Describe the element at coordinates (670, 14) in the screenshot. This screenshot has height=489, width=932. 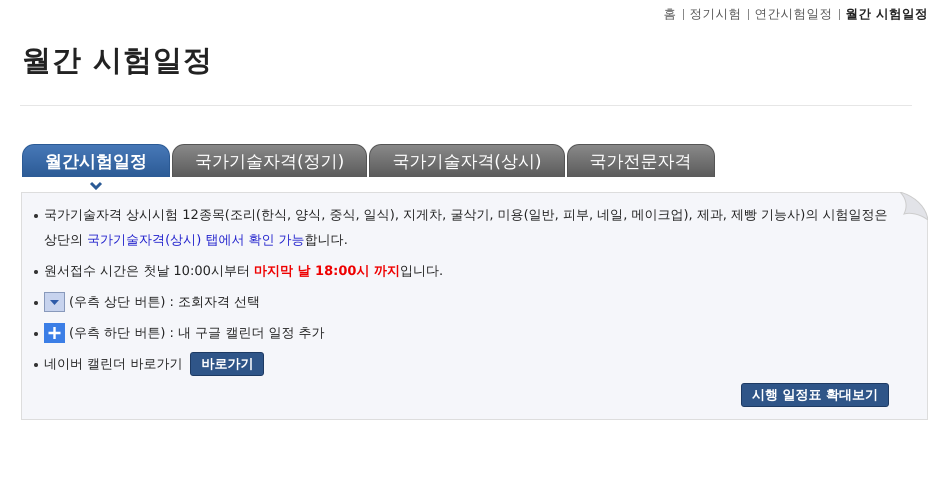
I see `breadcrumb-link: 홈` at that location.